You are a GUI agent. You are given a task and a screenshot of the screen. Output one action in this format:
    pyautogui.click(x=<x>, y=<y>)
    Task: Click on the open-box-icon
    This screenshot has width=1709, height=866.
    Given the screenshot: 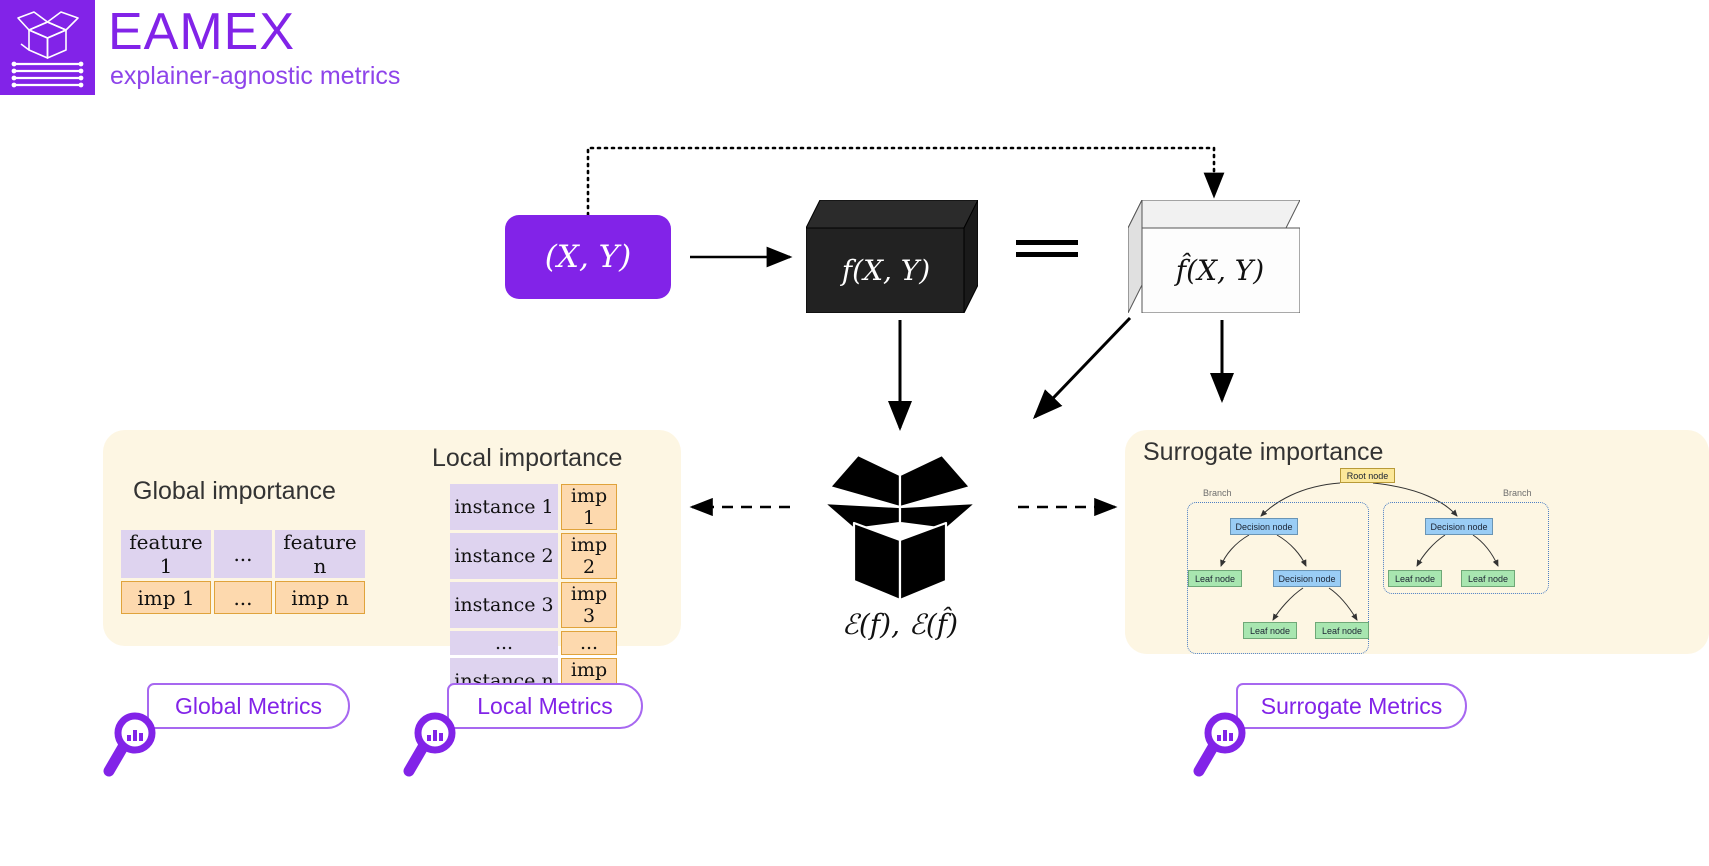 What is the action you would take?
    pyautogui.click(x=47, y=49)
    